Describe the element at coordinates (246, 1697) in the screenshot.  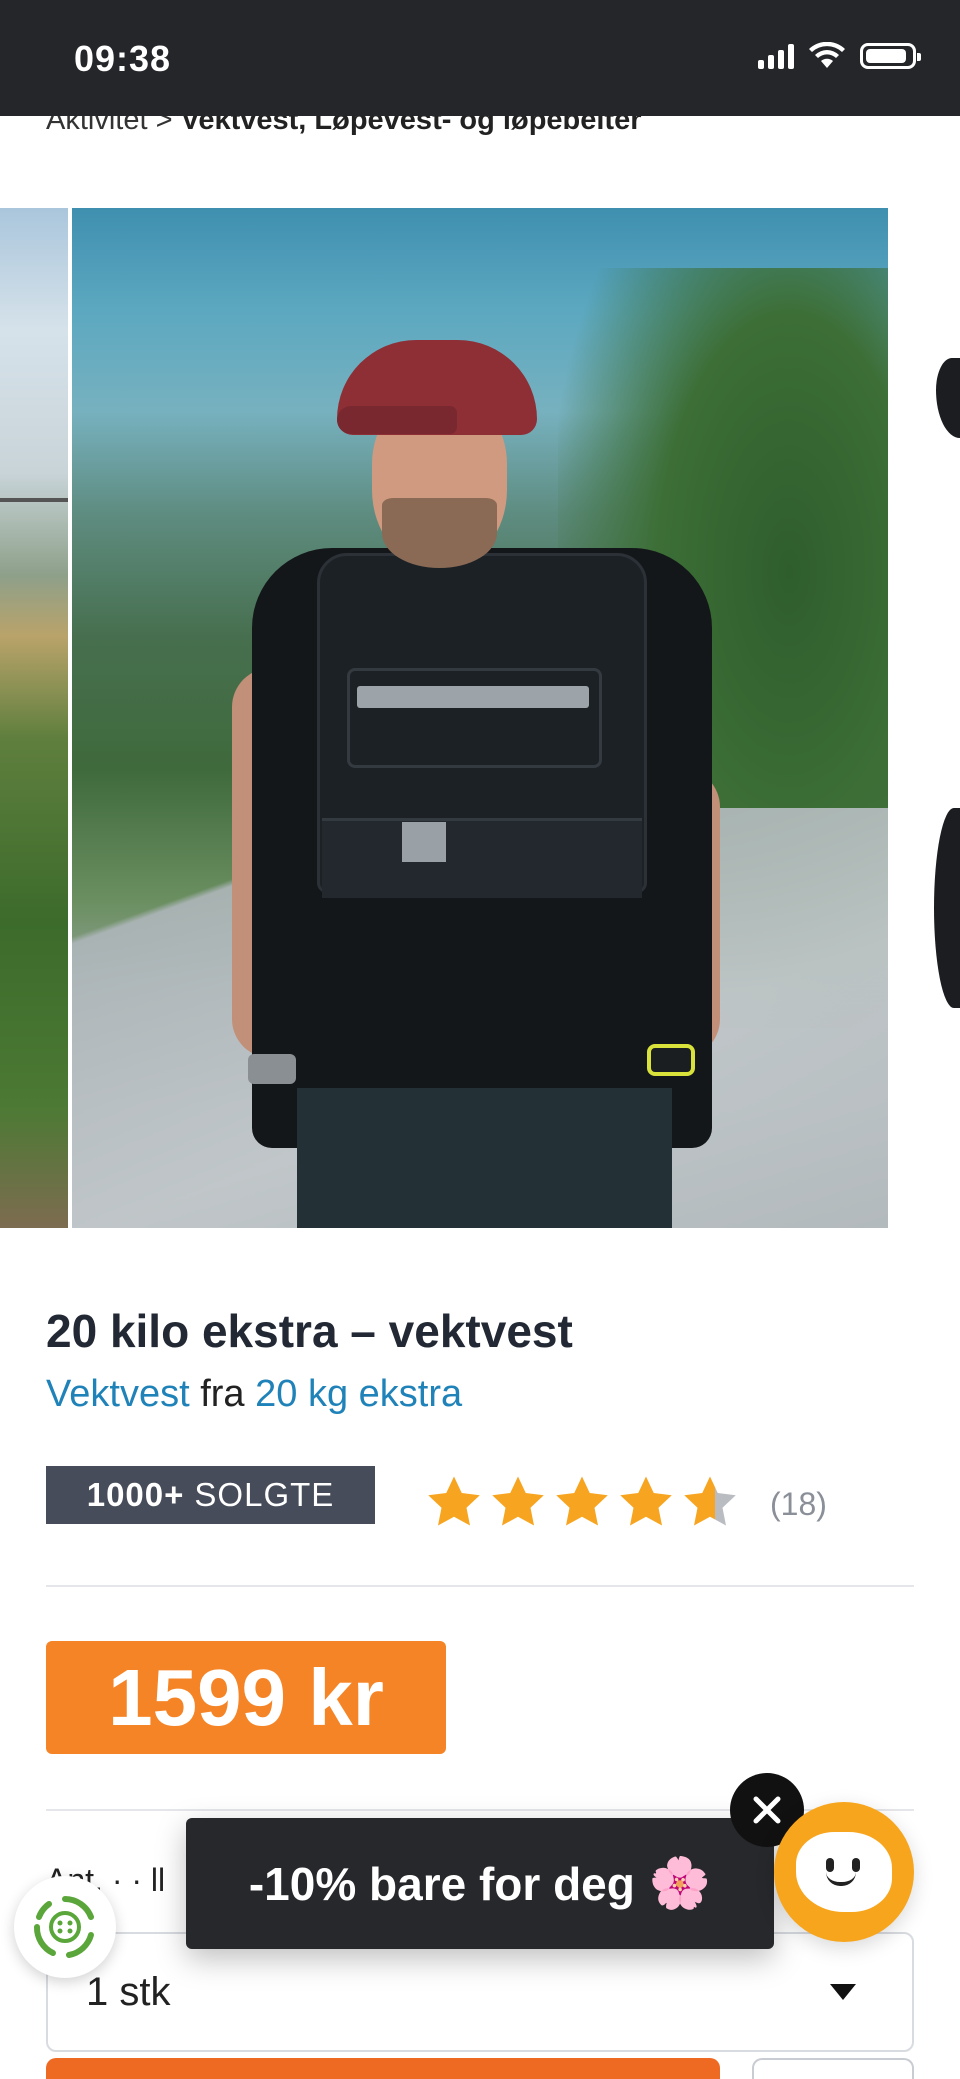
I see `price-badge: 1599 kr` at that location.